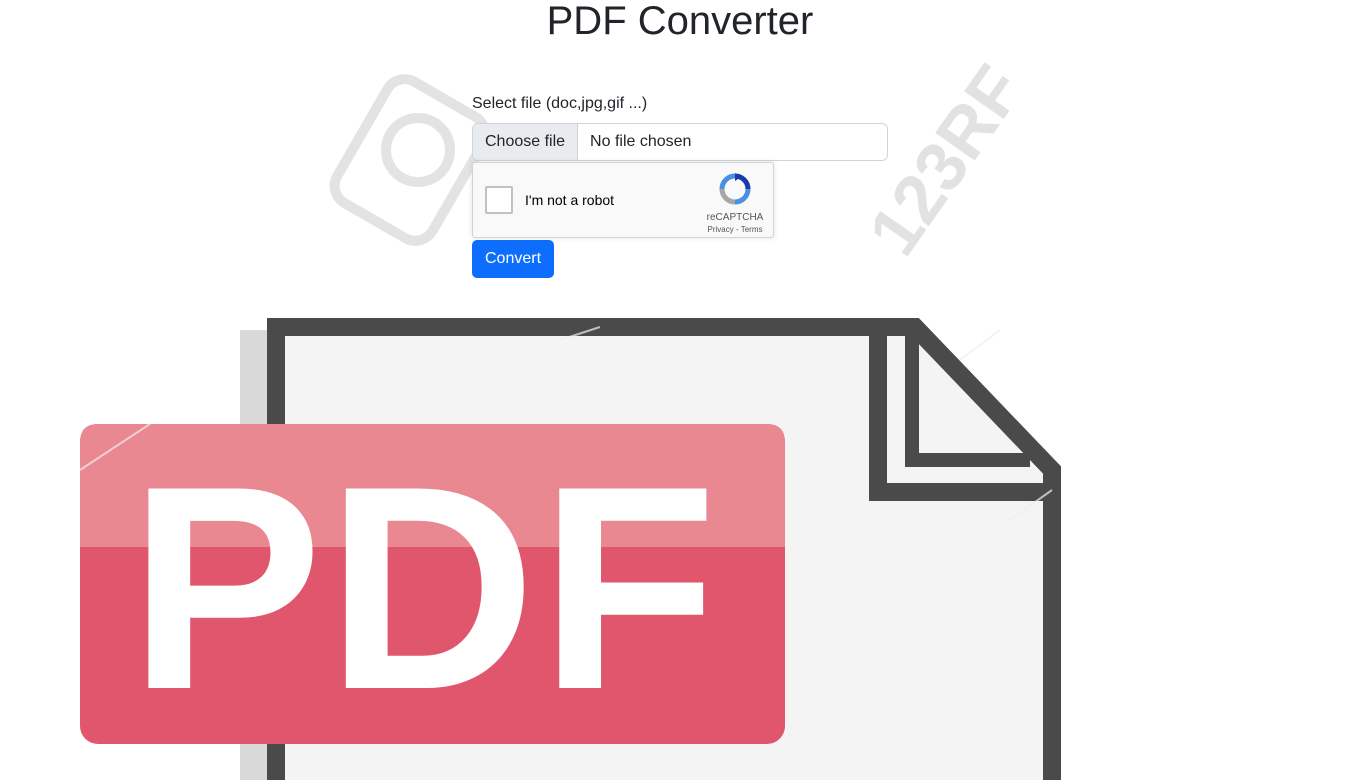 Image resolution: width=1371 pixels, height=780 pixels. I want to click on file-label: Select file (doc,jpg,gif ...), so click(560, 103).